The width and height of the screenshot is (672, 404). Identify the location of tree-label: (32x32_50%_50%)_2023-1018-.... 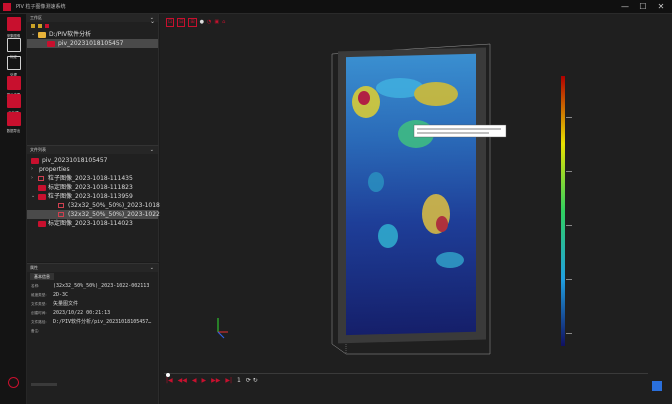
(118, 205).